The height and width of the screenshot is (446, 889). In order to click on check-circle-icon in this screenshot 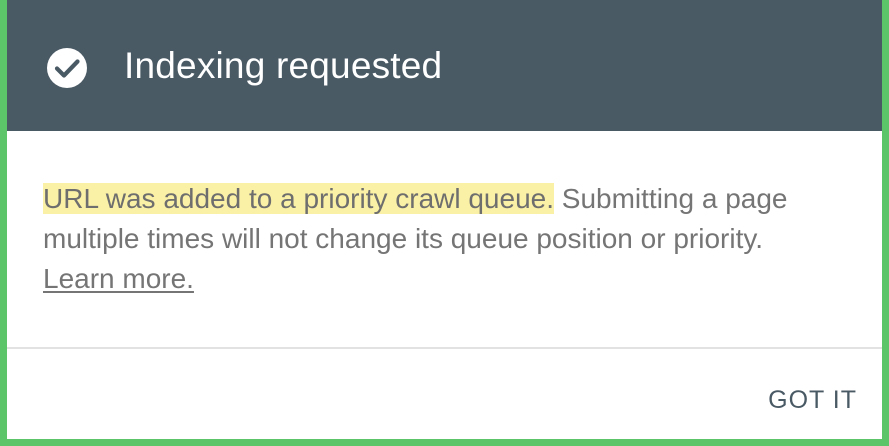, I will do `click(67, 68)`.